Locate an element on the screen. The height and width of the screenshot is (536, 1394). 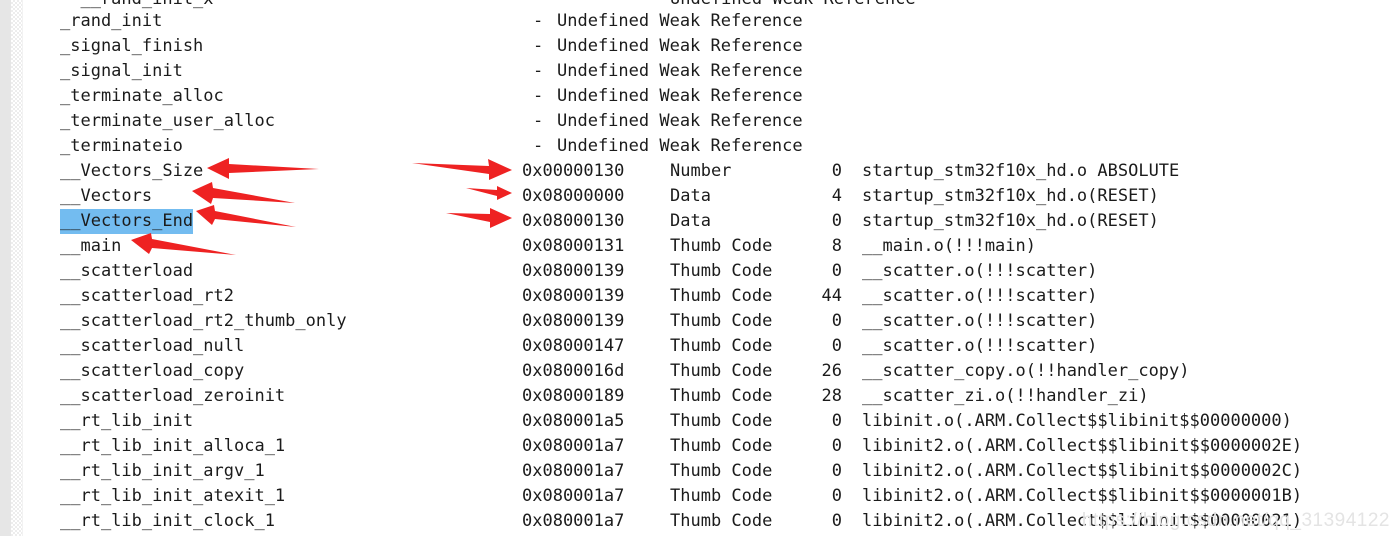
symbol-name: __scatterload_rt2_thumb_only is located at coordinates (203, 321).